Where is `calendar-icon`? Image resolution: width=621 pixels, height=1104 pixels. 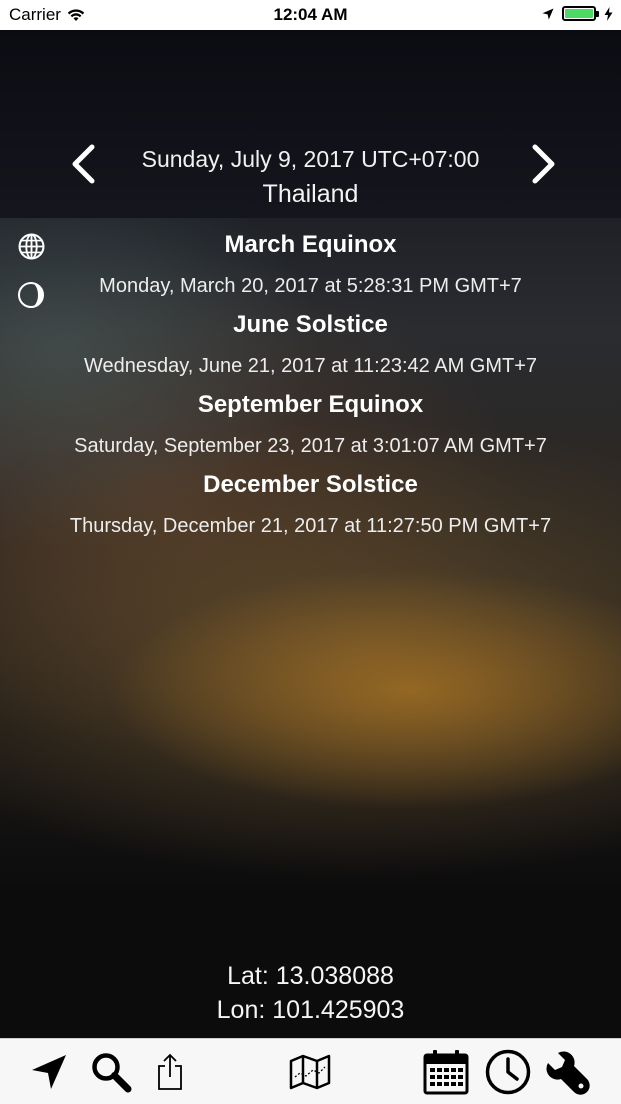 calendar-icon is located at coordinates (446, 1072).